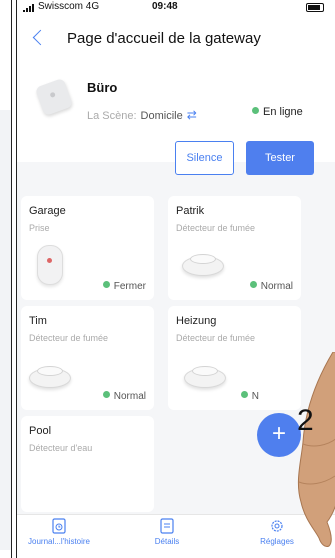  What do you see at coordinates (280, 158) in the screenshot?
I see `test-button: Tester` at bounding box center [280, 158].